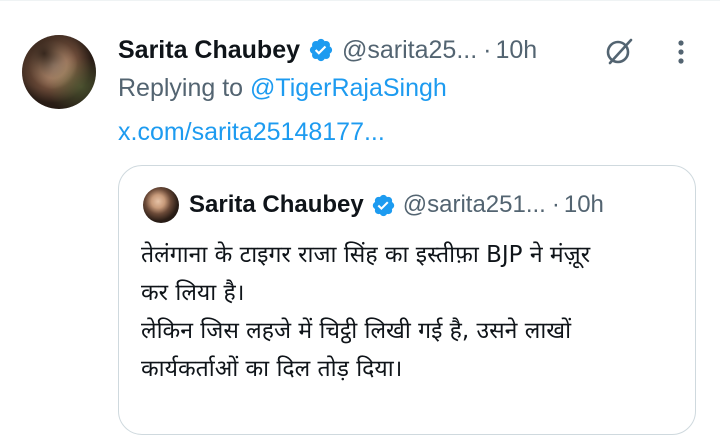 The image size is (720, 435). I want to click on quoted-tweet-header: Sarita Chaubey @sarita251... · 10h, so click(396, 205).